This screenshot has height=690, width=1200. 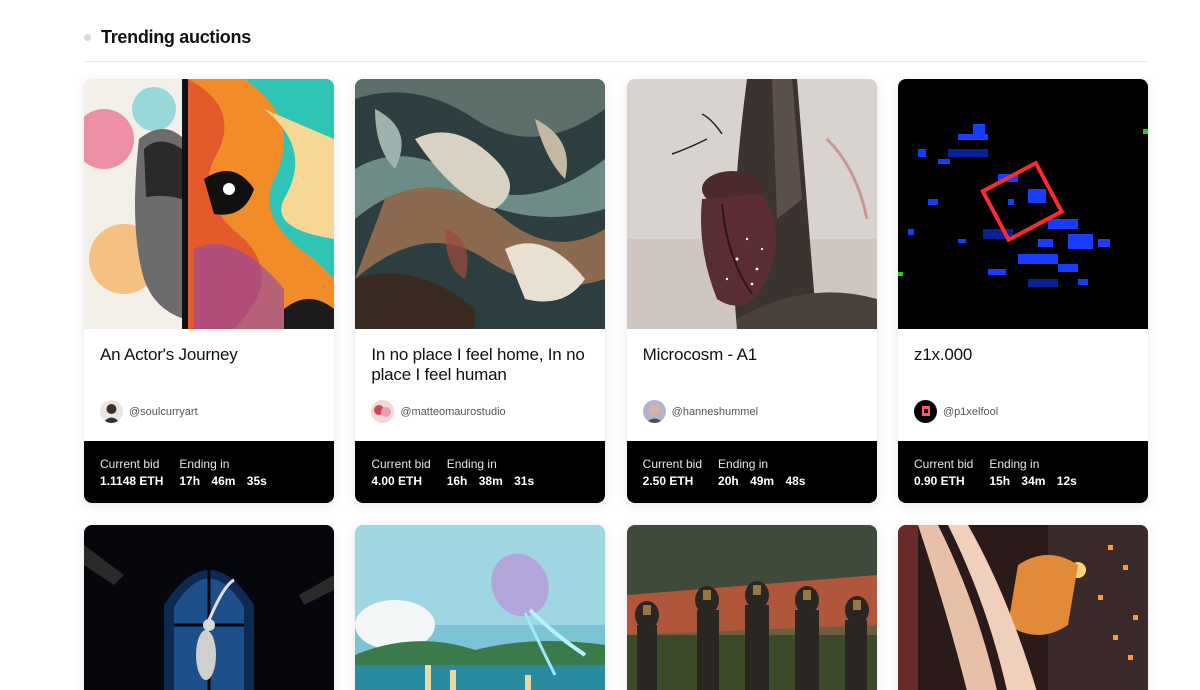 I want to click on creator: @soulcurryart, so click(x=149, y=411).